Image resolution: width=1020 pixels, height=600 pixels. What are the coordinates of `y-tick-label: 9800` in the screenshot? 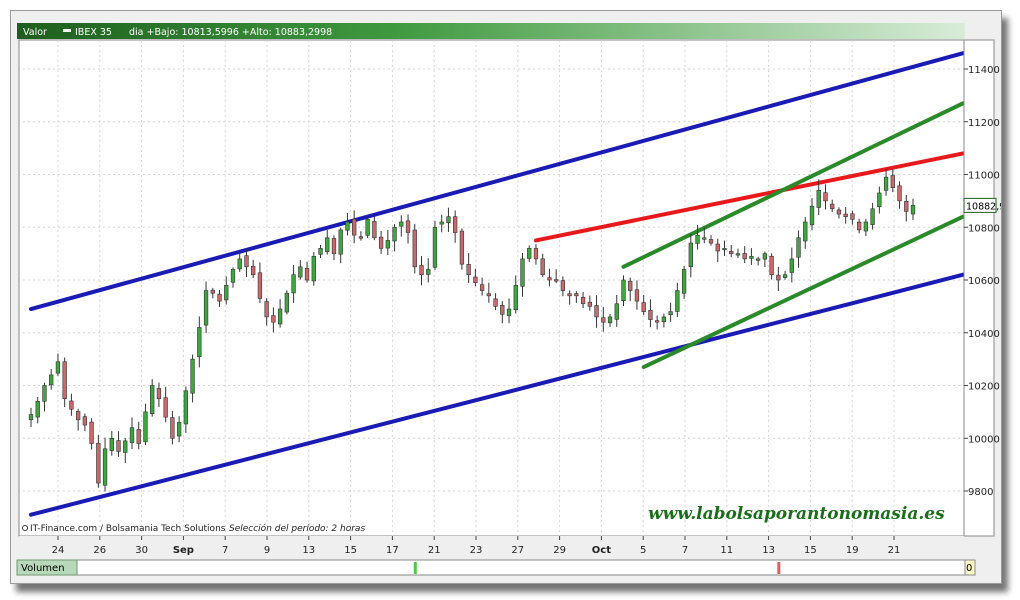 It's located at (980, 492).